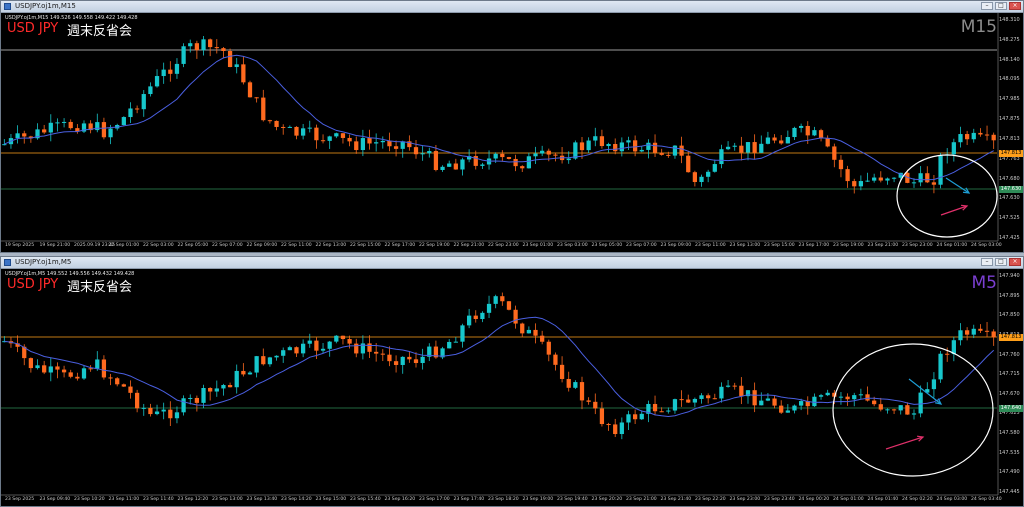 This screenshot has height=507, width=1024. What do you see at coordinates (952, 245) in the screenshot?
I see `time-axis-label: 24 Sep 01:00` at bounding box center [952, 245].